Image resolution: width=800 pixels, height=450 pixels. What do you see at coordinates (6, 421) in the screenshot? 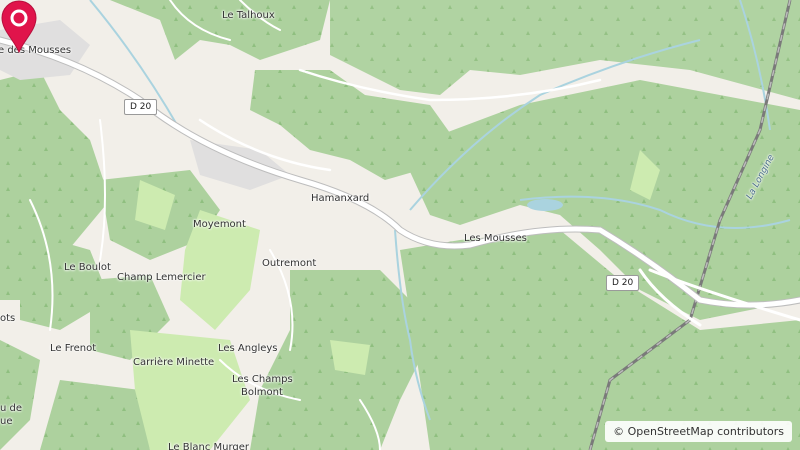
I see `place-label-ue: ue` at bounding box center [6, 421].